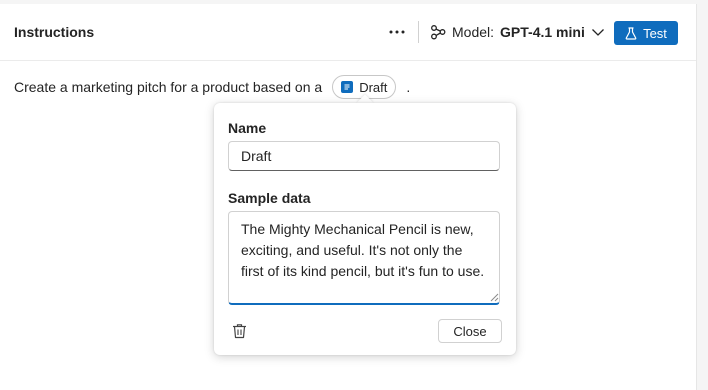 This screenshot has height=390, width=708. Describe the element at coordinates (631, 33) in the screenshot. I see `flask-icon` at that location.